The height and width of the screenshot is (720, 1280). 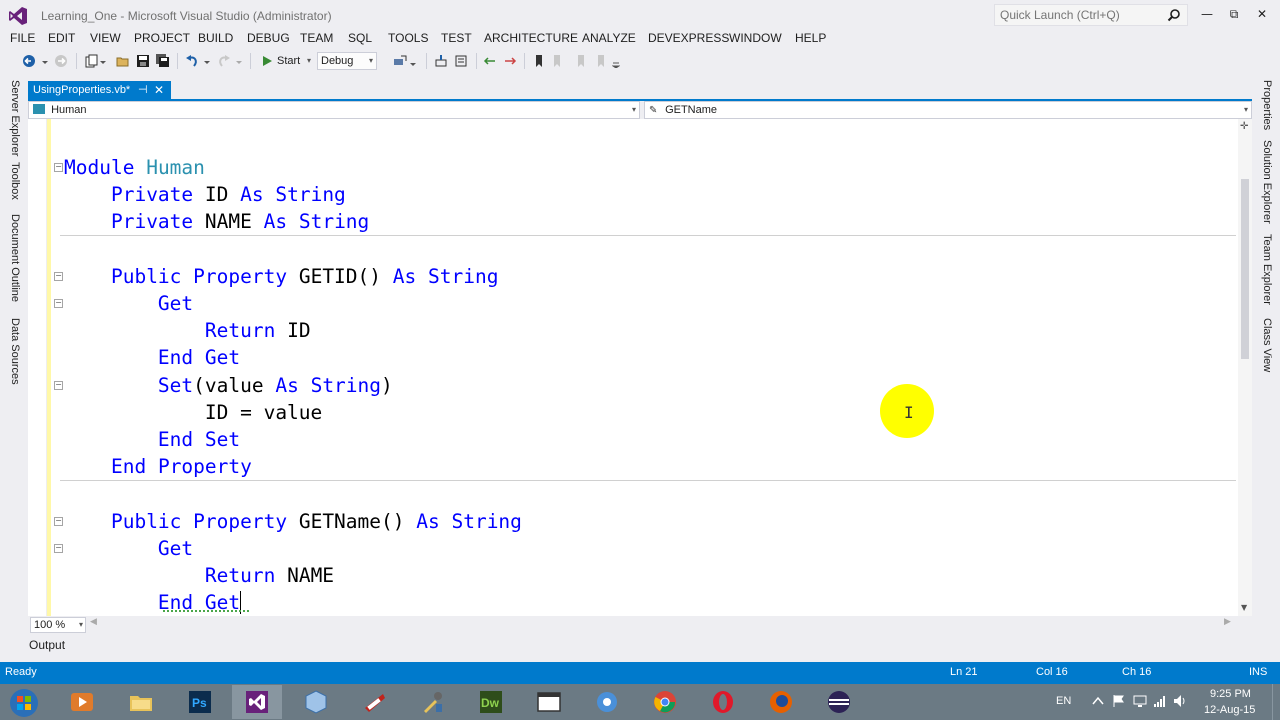 I want to click on tab-class-view: Class View, so click(x=1267, y=345).